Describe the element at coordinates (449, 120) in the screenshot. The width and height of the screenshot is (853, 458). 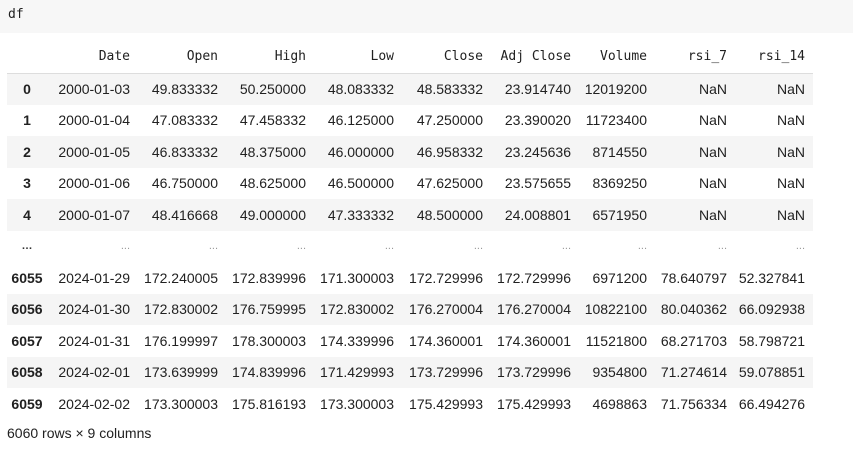
I see `table-cell: 47.250000` at that location.